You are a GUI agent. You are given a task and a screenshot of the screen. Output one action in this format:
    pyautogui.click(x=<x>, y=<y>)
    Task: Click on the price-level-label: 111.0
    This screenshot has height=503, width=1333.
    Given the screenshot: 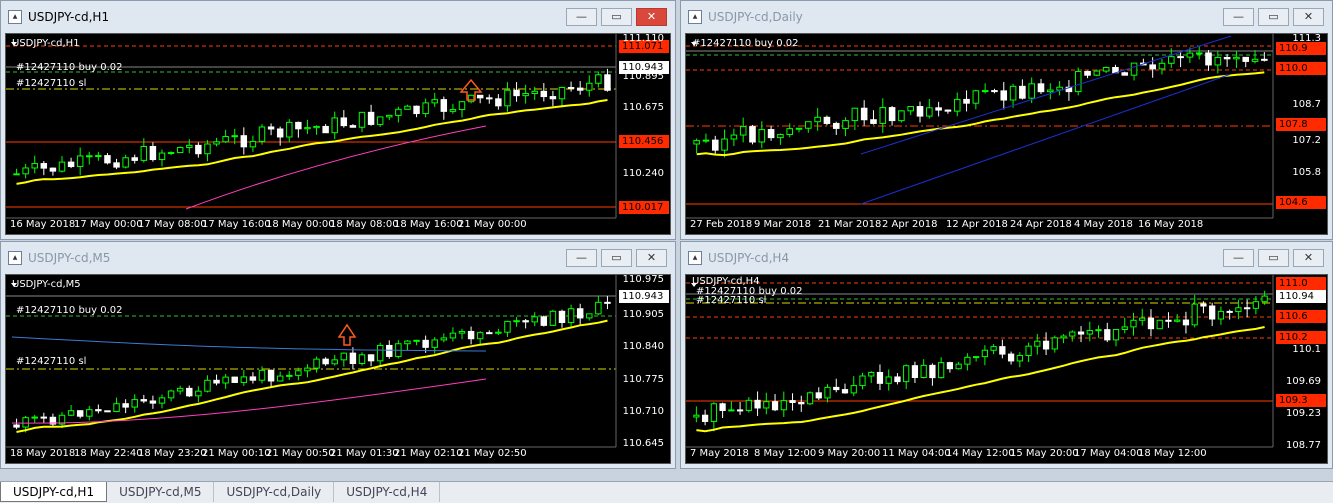 What is the action you would take?
    pyautogui.click(x=1301, y=283)
    